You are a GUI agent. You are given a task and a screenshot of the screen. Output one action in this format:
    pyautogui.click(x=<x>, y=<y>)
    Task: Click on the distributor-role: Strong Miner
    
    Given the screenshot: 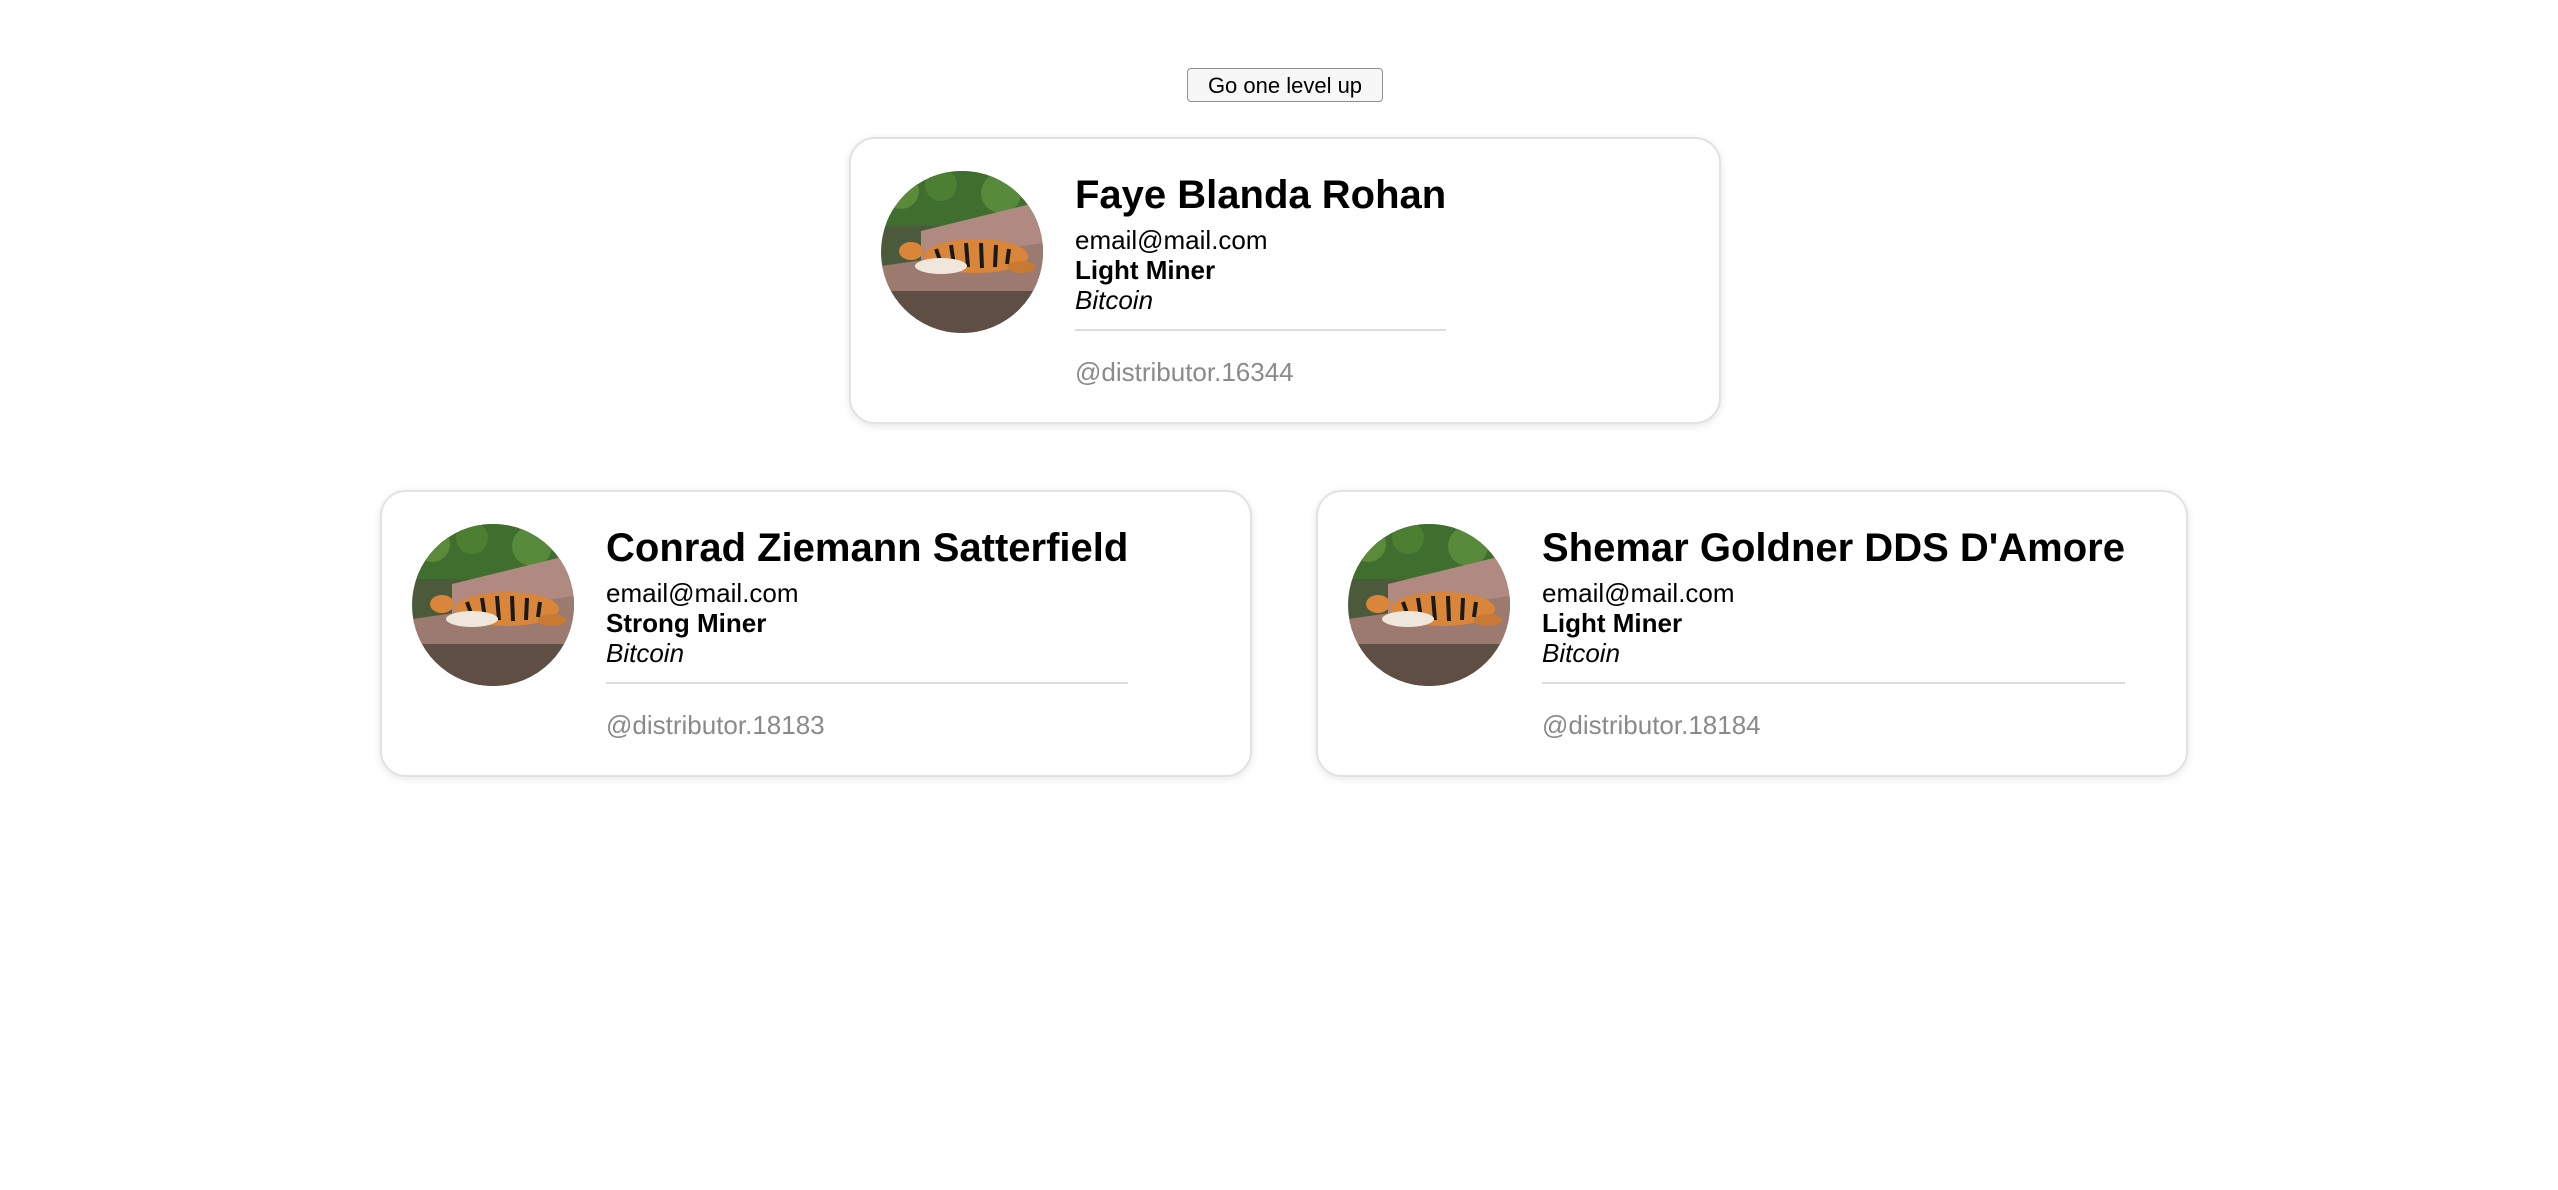 What is the action you would take?
    pyautogui.click(x=686, y=623)
    